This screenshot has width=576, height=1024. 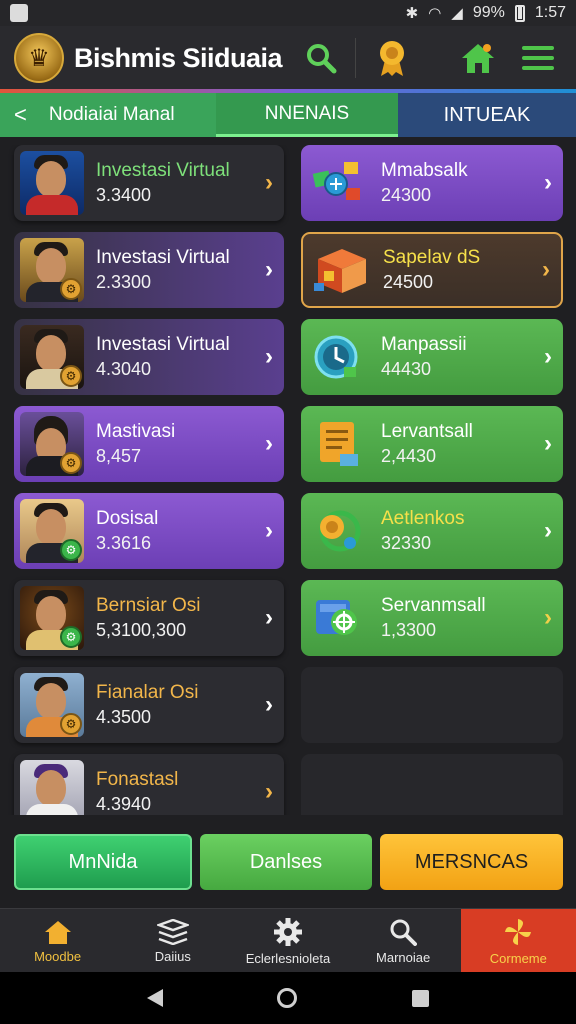 What do you see at coordinates (432, 444) in the screenshot?
I see `list-item: Lervantsall 2,4430 ›` at bounding box center [432, 444].